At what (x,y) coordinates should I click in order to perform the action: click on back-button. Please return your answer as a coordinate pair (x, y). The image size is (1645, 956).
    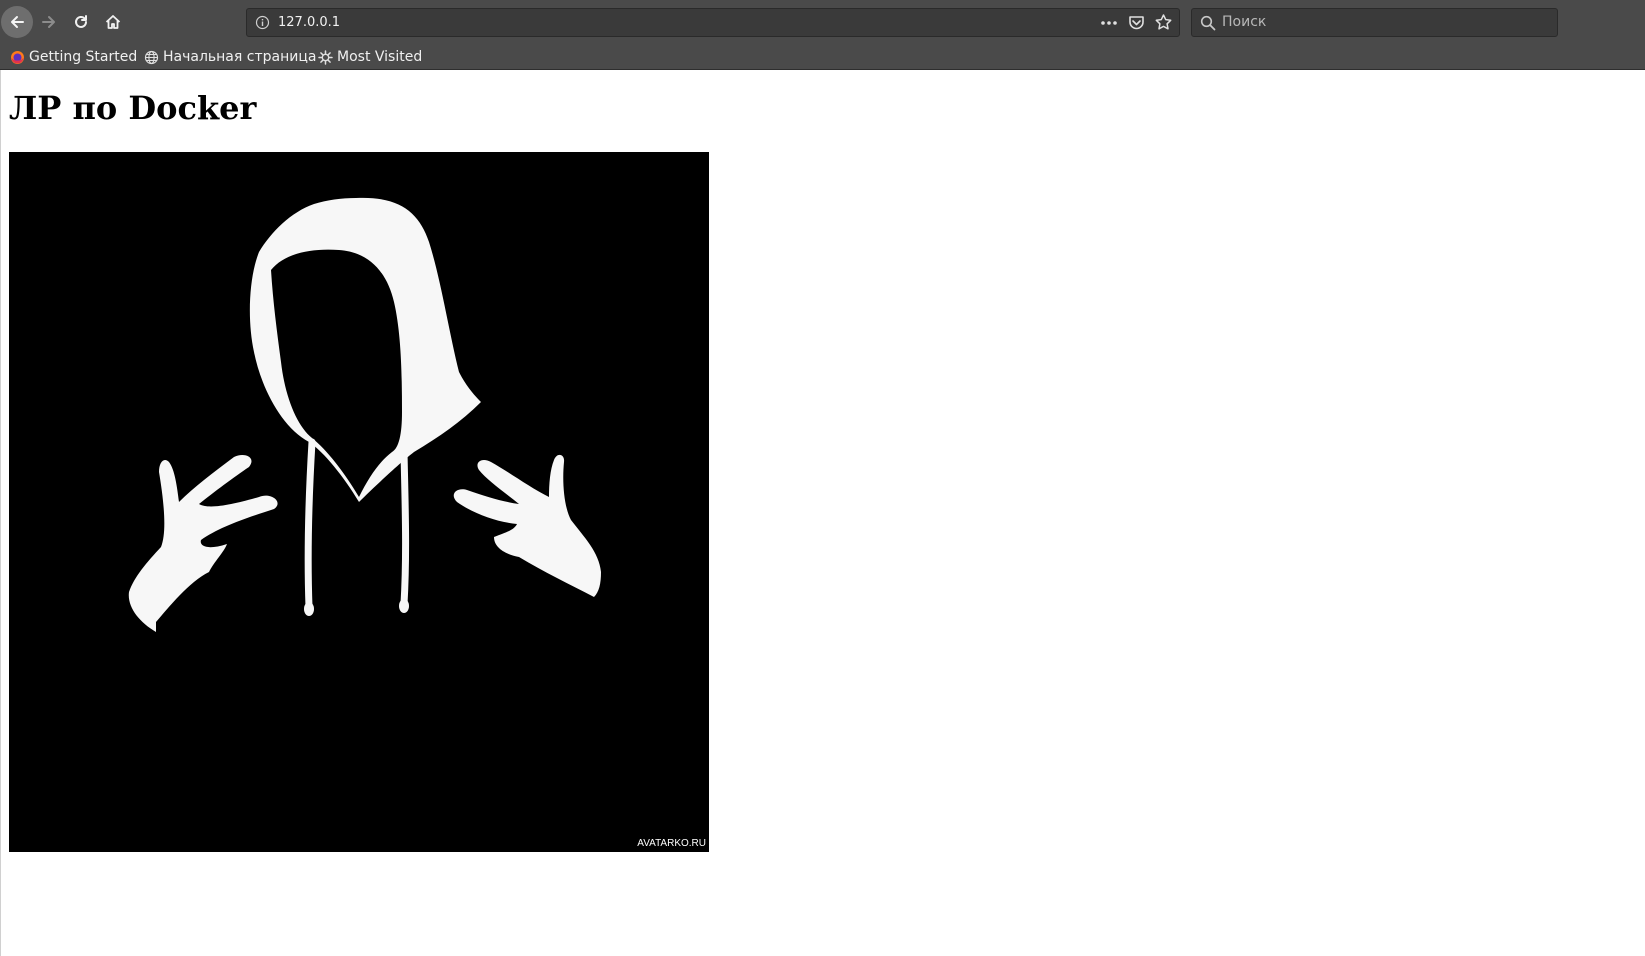
    Looking at the image, I should click on (17, 22).